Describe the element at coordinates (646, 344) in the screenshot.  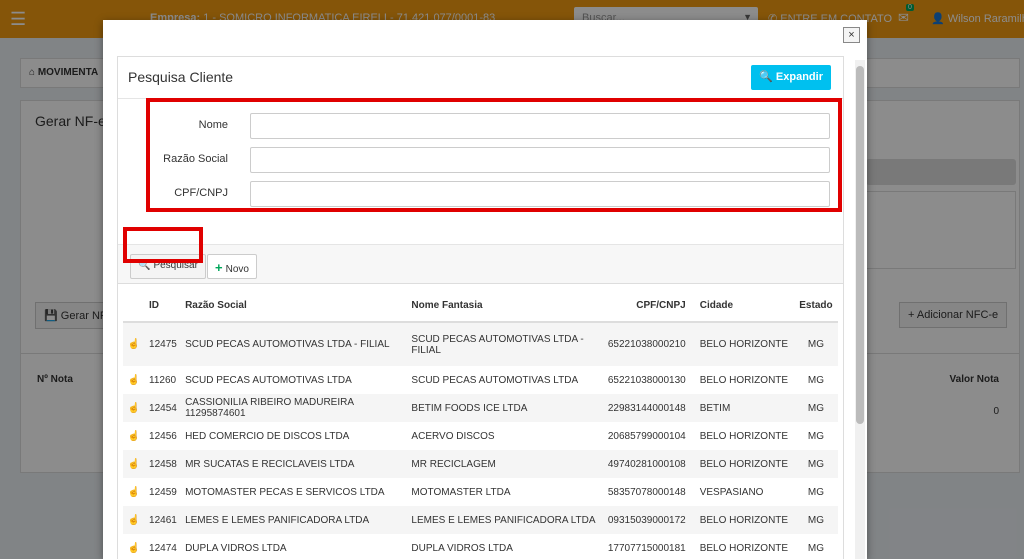
I see `cell-cpf: 65221038000210` at that location.